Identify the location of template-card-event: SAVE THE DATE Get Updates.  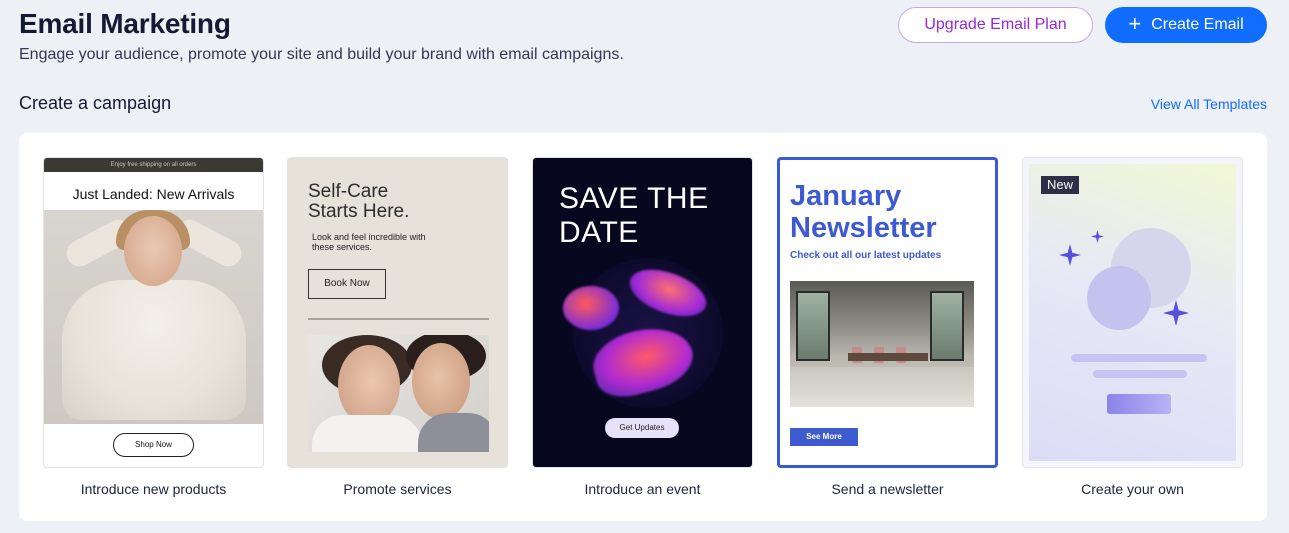
(642, 312).